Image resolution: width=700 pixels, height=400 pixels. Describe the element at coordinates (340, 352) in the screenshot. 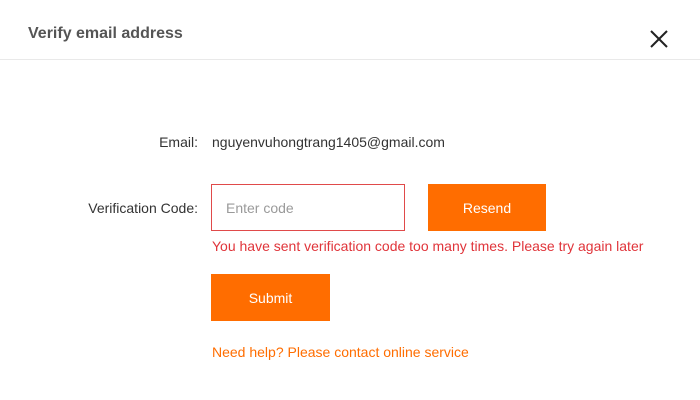

I see `help-link: Need help? Please contact online service` at that location.